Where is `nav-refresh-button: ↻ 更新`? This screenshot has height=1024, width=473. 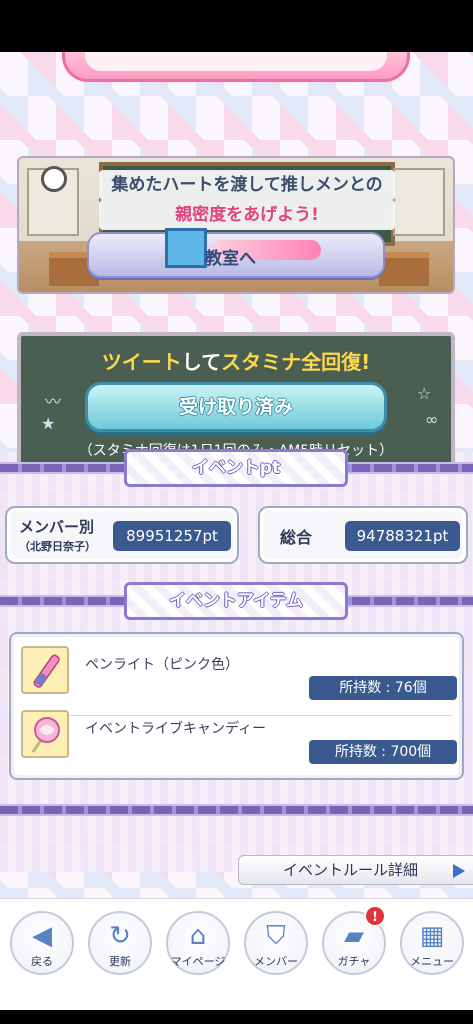
nav-refresh-button: ↻ 更新 is located at coordinates (120, 943).